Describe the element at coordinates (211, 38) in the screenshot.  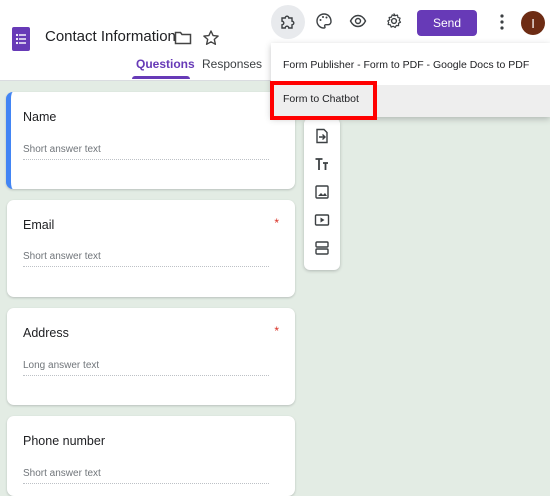
I see `star-icon` at that location.